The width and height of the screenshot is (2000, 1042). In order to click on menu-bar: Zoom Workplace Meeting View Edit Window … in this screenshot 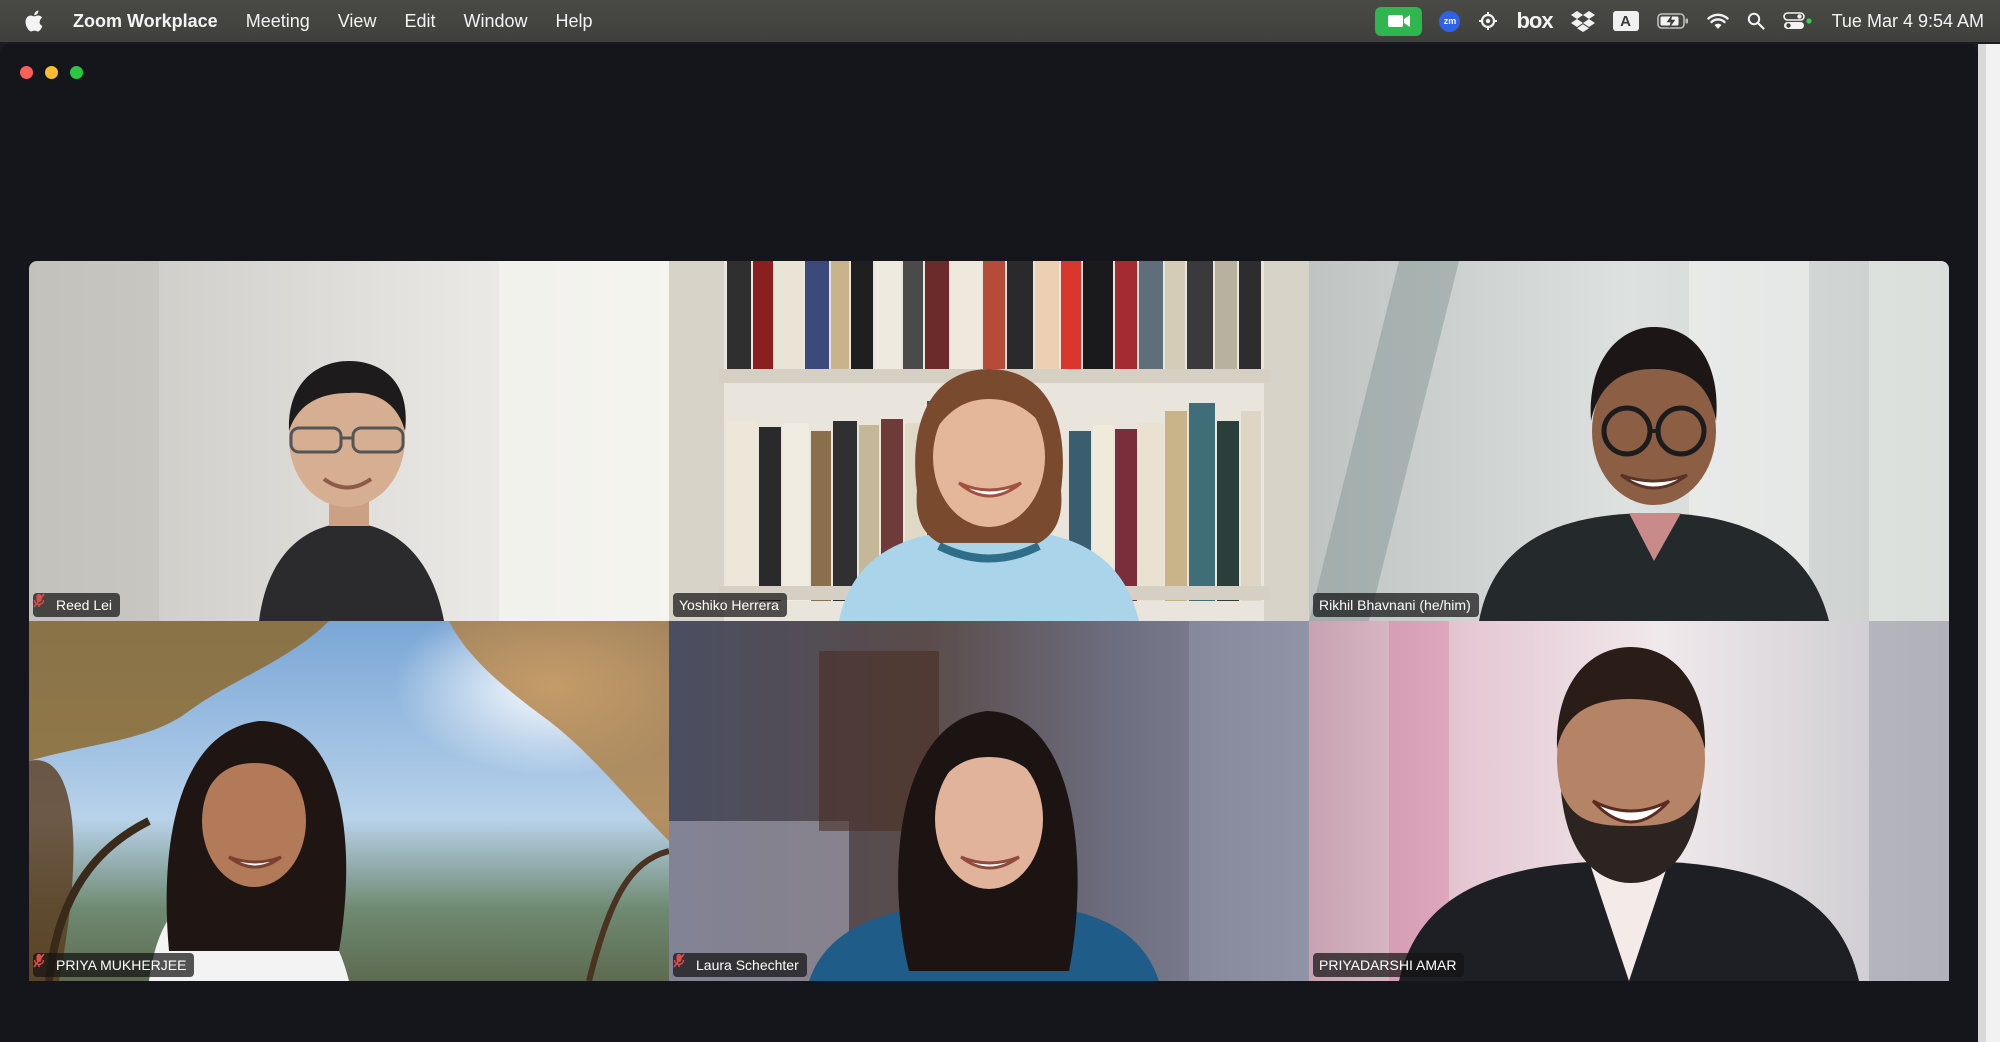, I will do `click(1000, 21)`.